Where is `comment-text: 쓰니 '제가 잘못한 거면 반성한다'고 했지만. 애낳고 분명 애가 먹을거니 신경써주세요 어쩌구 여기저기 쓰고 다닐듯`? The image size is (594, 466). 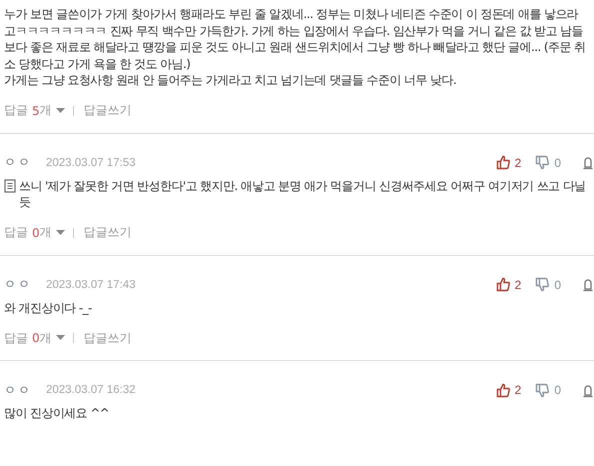
comment-text: 쓰니 '제가 잘못한 거면 반성한다'고 했지만. 애낳고 분명 애가 먹을거니 신경써주세요 어쩌구 여기저기 쓰고 다닐듯 is located at coordinates (303, 194).